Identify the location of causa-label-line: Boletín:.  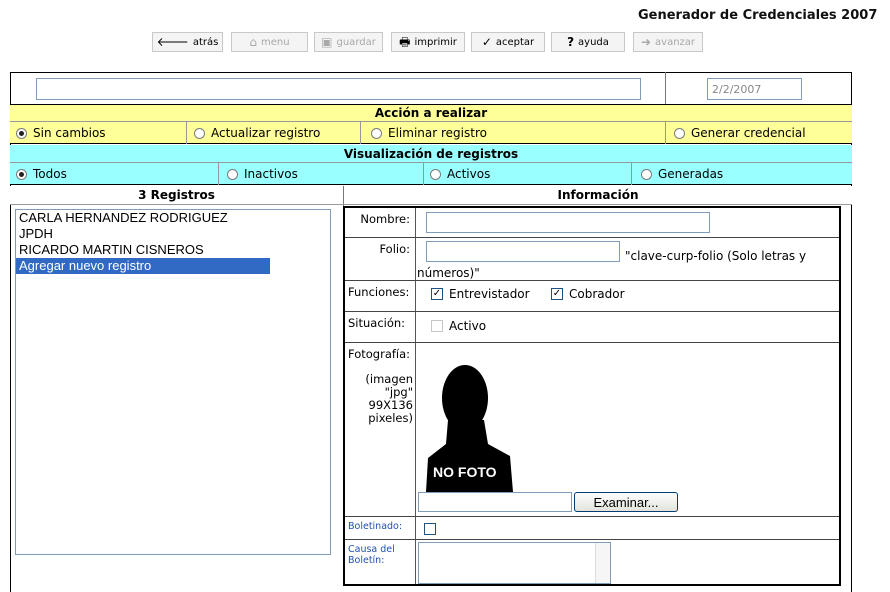
(366, 560).